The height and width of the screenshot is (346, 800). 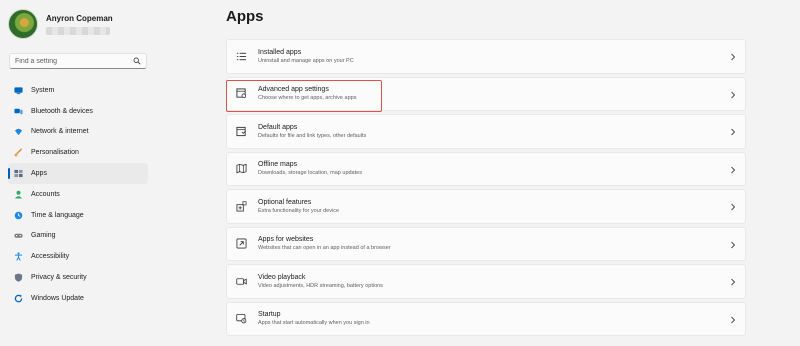 I want to click on sidebar-item-privacy: Privacy & security, so click(x=78, y=277).